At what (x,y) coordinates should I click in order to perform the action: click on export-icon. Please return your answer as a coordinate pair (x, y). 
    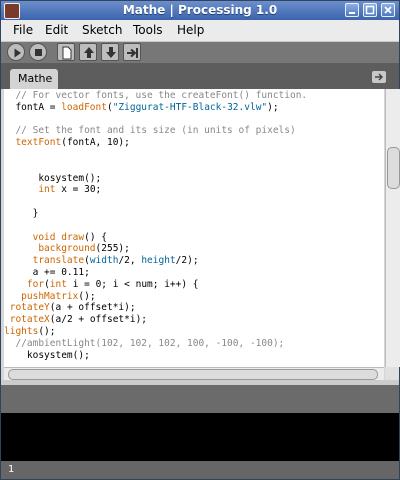
    Looking at the image, I should click on (132, 52).